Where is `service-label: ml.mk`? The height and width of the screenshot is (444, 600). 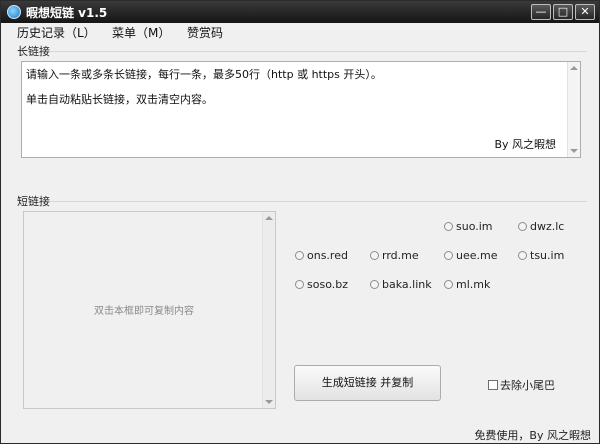 service-label: ml.mk is located at coordinates (473, 284).